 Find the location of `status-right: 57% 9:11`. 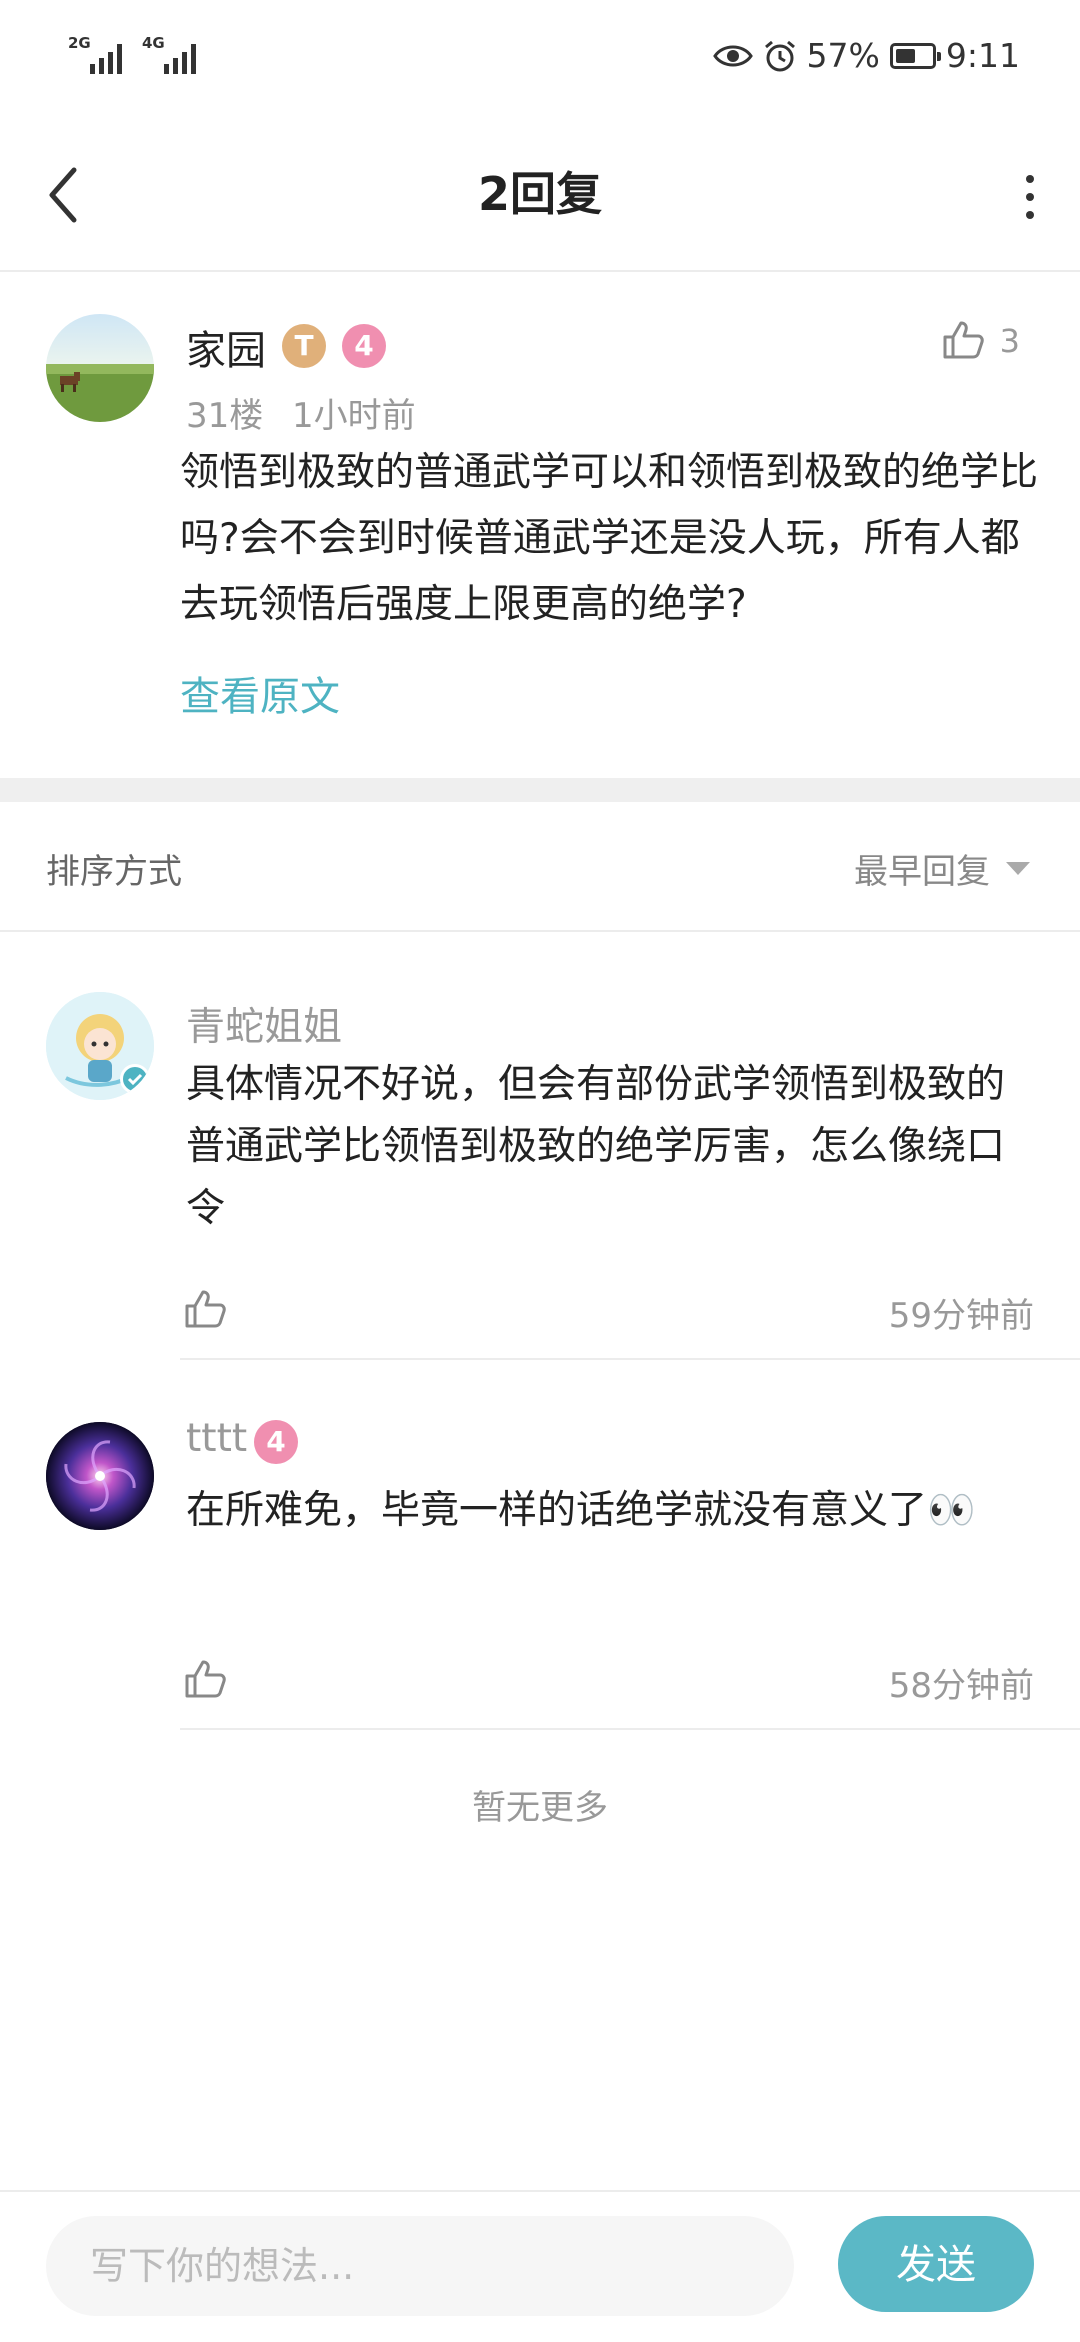

status-right: 57% 9:11 is located at coordinates (866, 55).